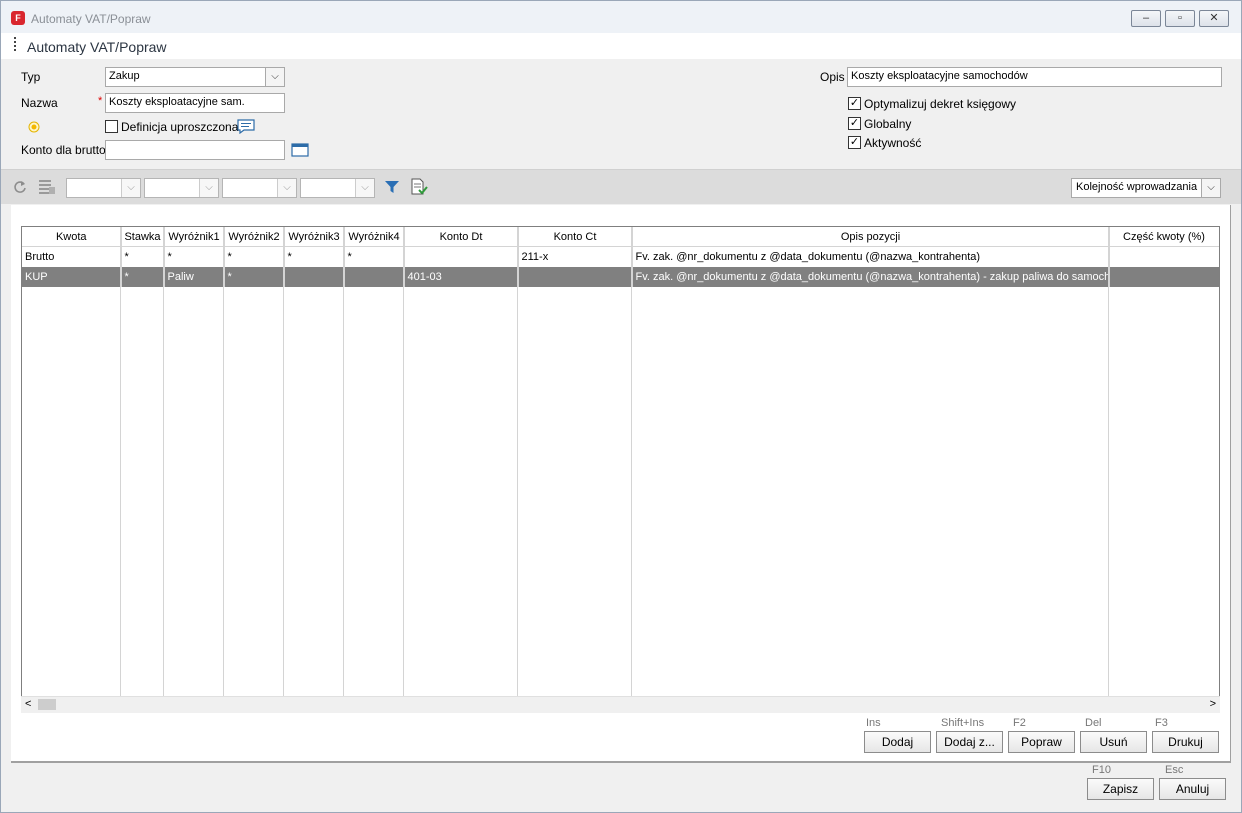 The width and height of the screenshot is (1242, 813). Describe the element at coordinates (621, 17) in the screenshot. I see `title-bar: F Automaty VAT/Popraw – ▫ ✕` at that location.